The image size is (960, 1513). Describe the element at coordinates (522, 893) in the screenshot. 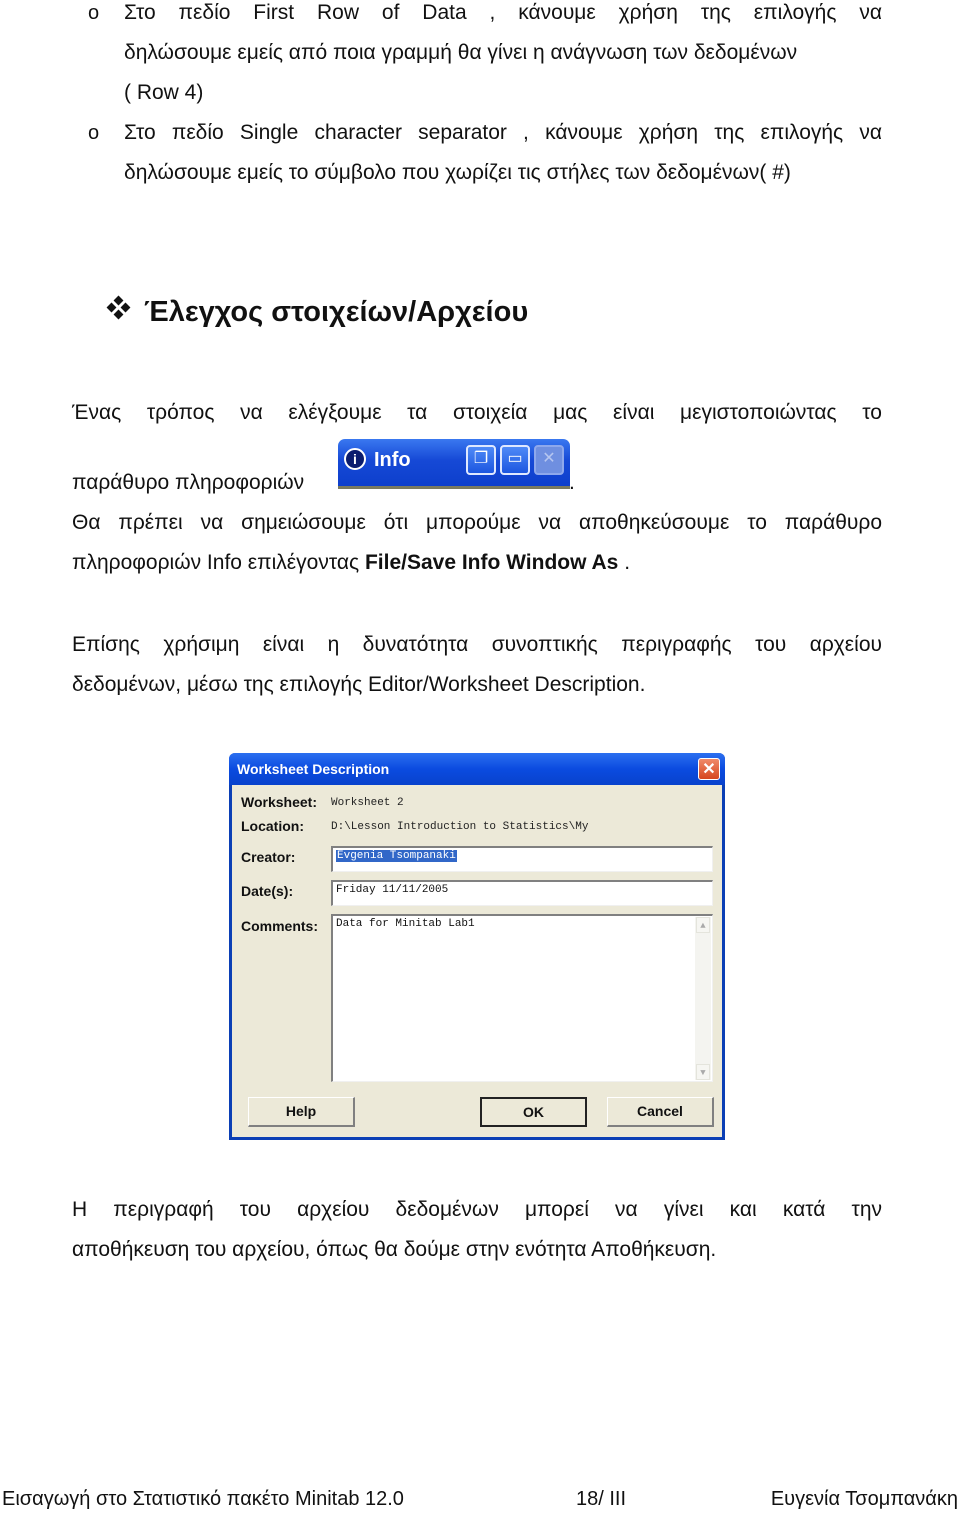

I see `dates-field: Friday 11/11/2005` at that location.